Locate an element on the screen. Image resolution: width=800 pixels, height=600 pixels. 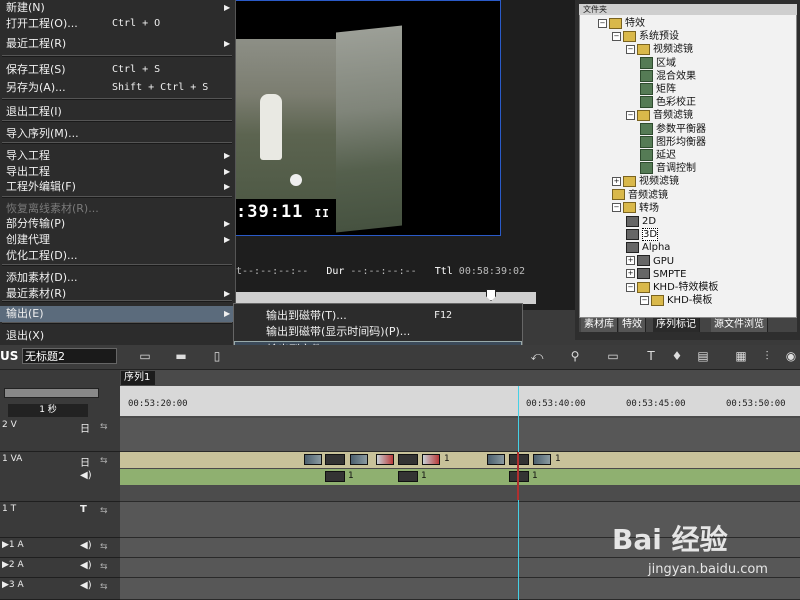
menu-item: 导出工程 ▶ is located at coordinates (118, 172).